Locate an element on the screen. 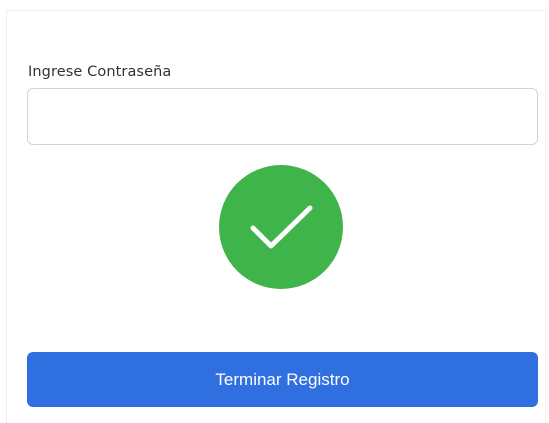 Image resolution: width=549 pixels, height=423 pixels. password-label: Ingrese Contraseña is located at coordinates (100, 72).